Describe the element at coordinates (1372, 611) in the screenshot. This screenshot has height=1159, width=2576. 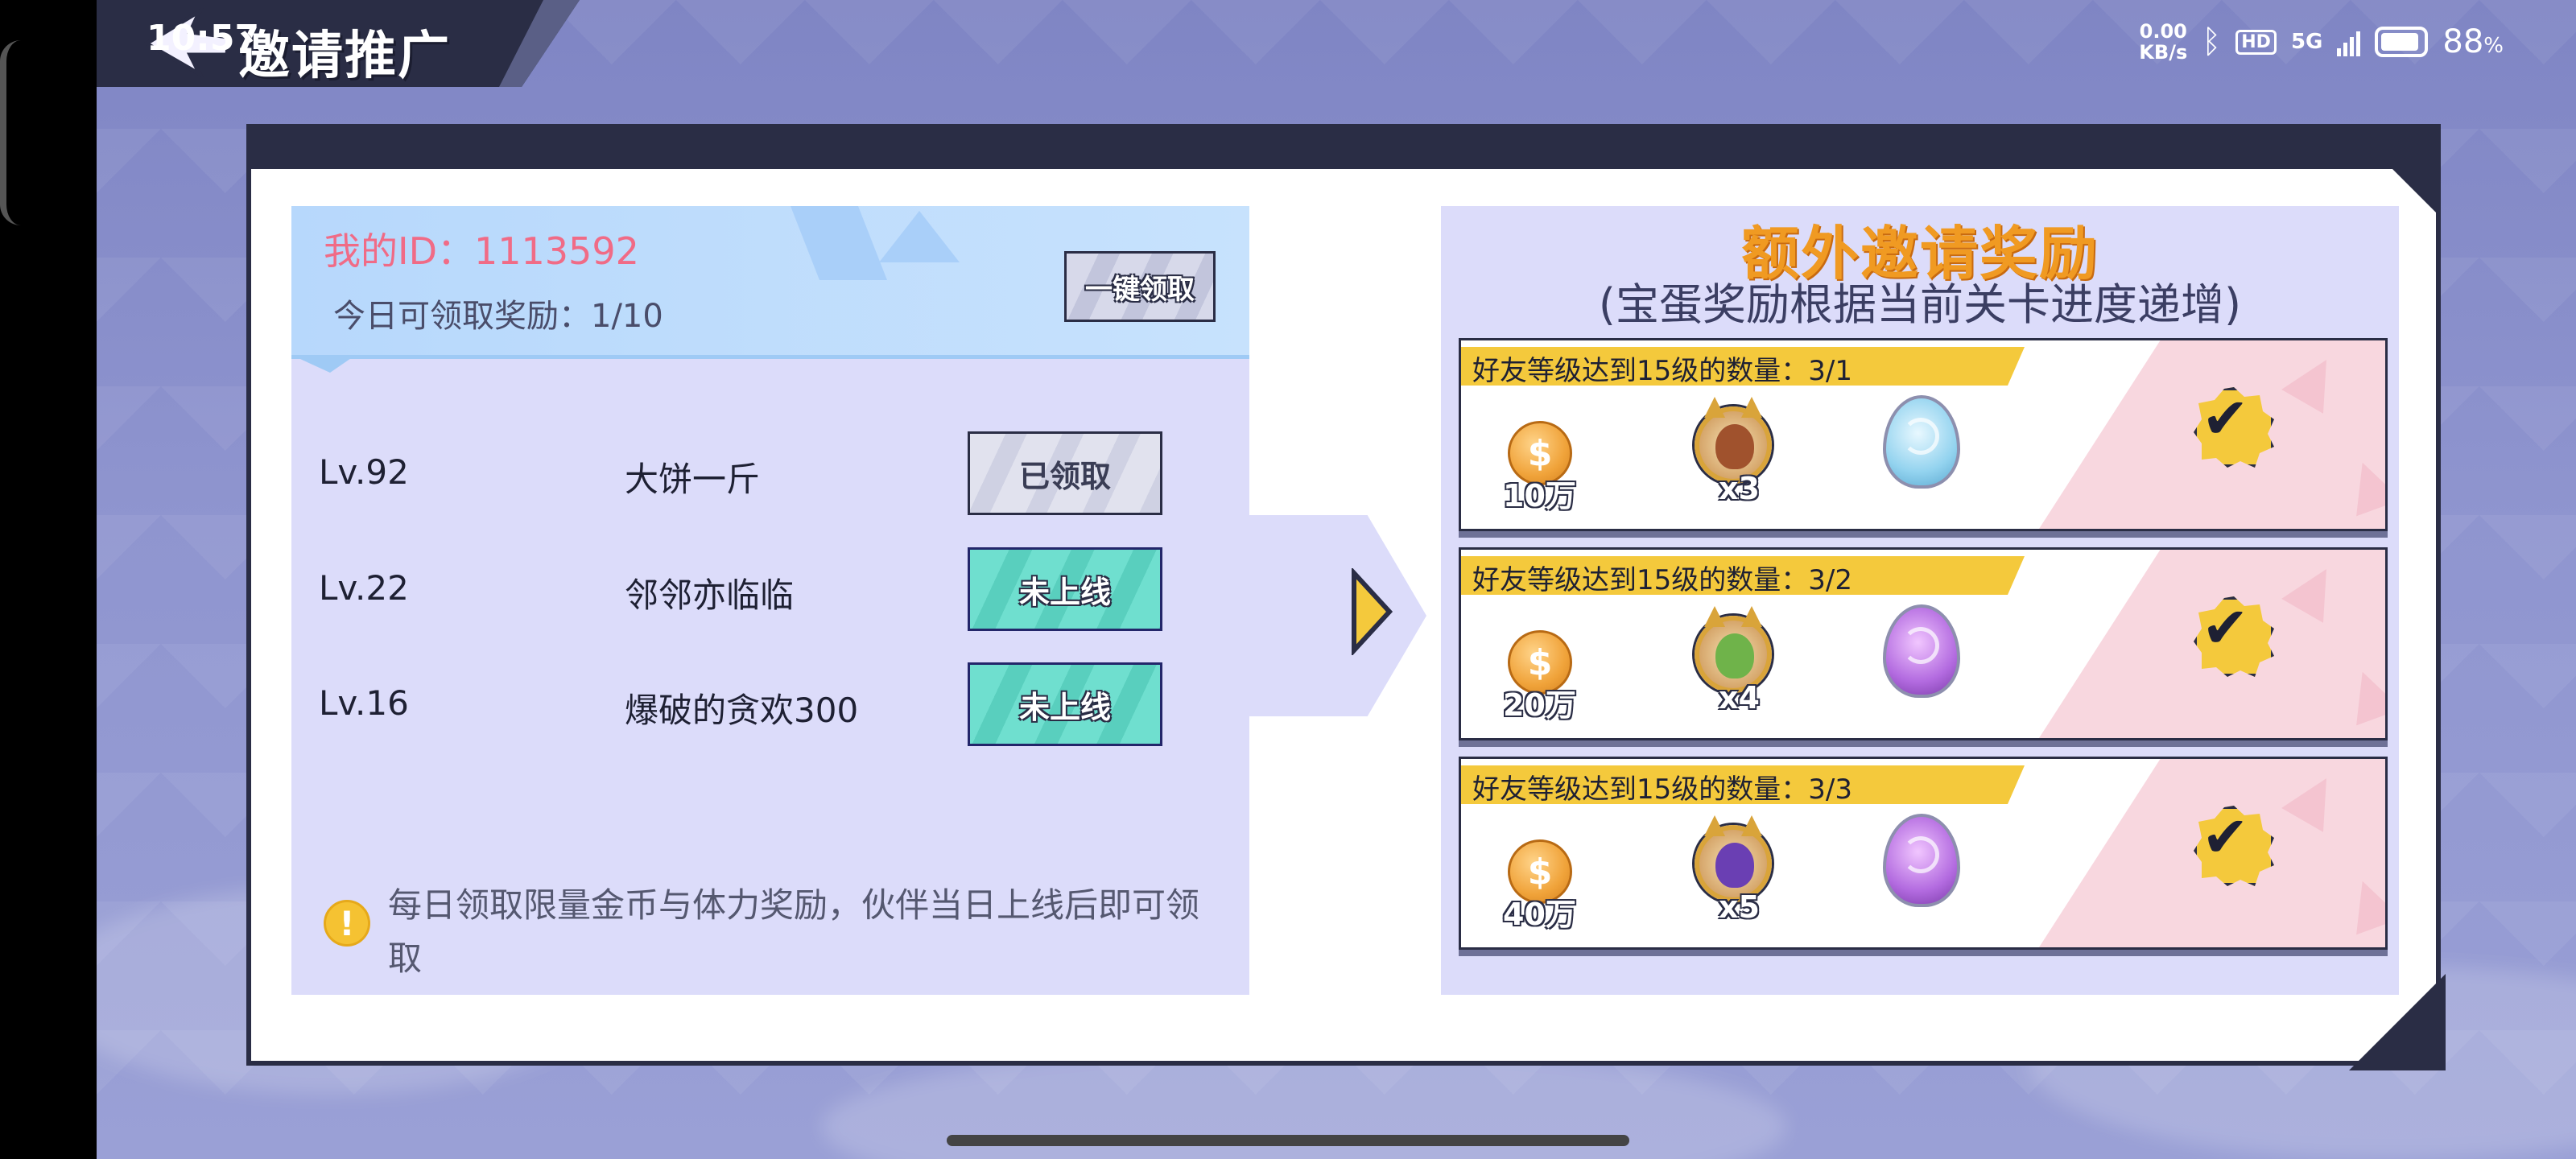
I see `right-arrow-icon` at that location.